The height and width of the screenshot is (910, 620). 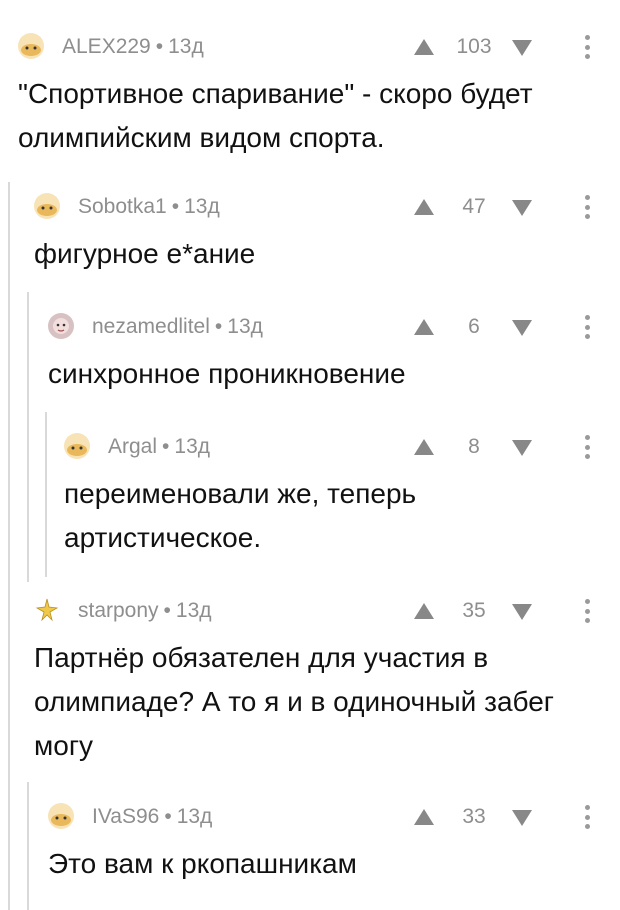 What do you see at coordinates (122, 206) in the screenshot?
I see `comment-author: Sobotka1` at bounding box center [122, 206].